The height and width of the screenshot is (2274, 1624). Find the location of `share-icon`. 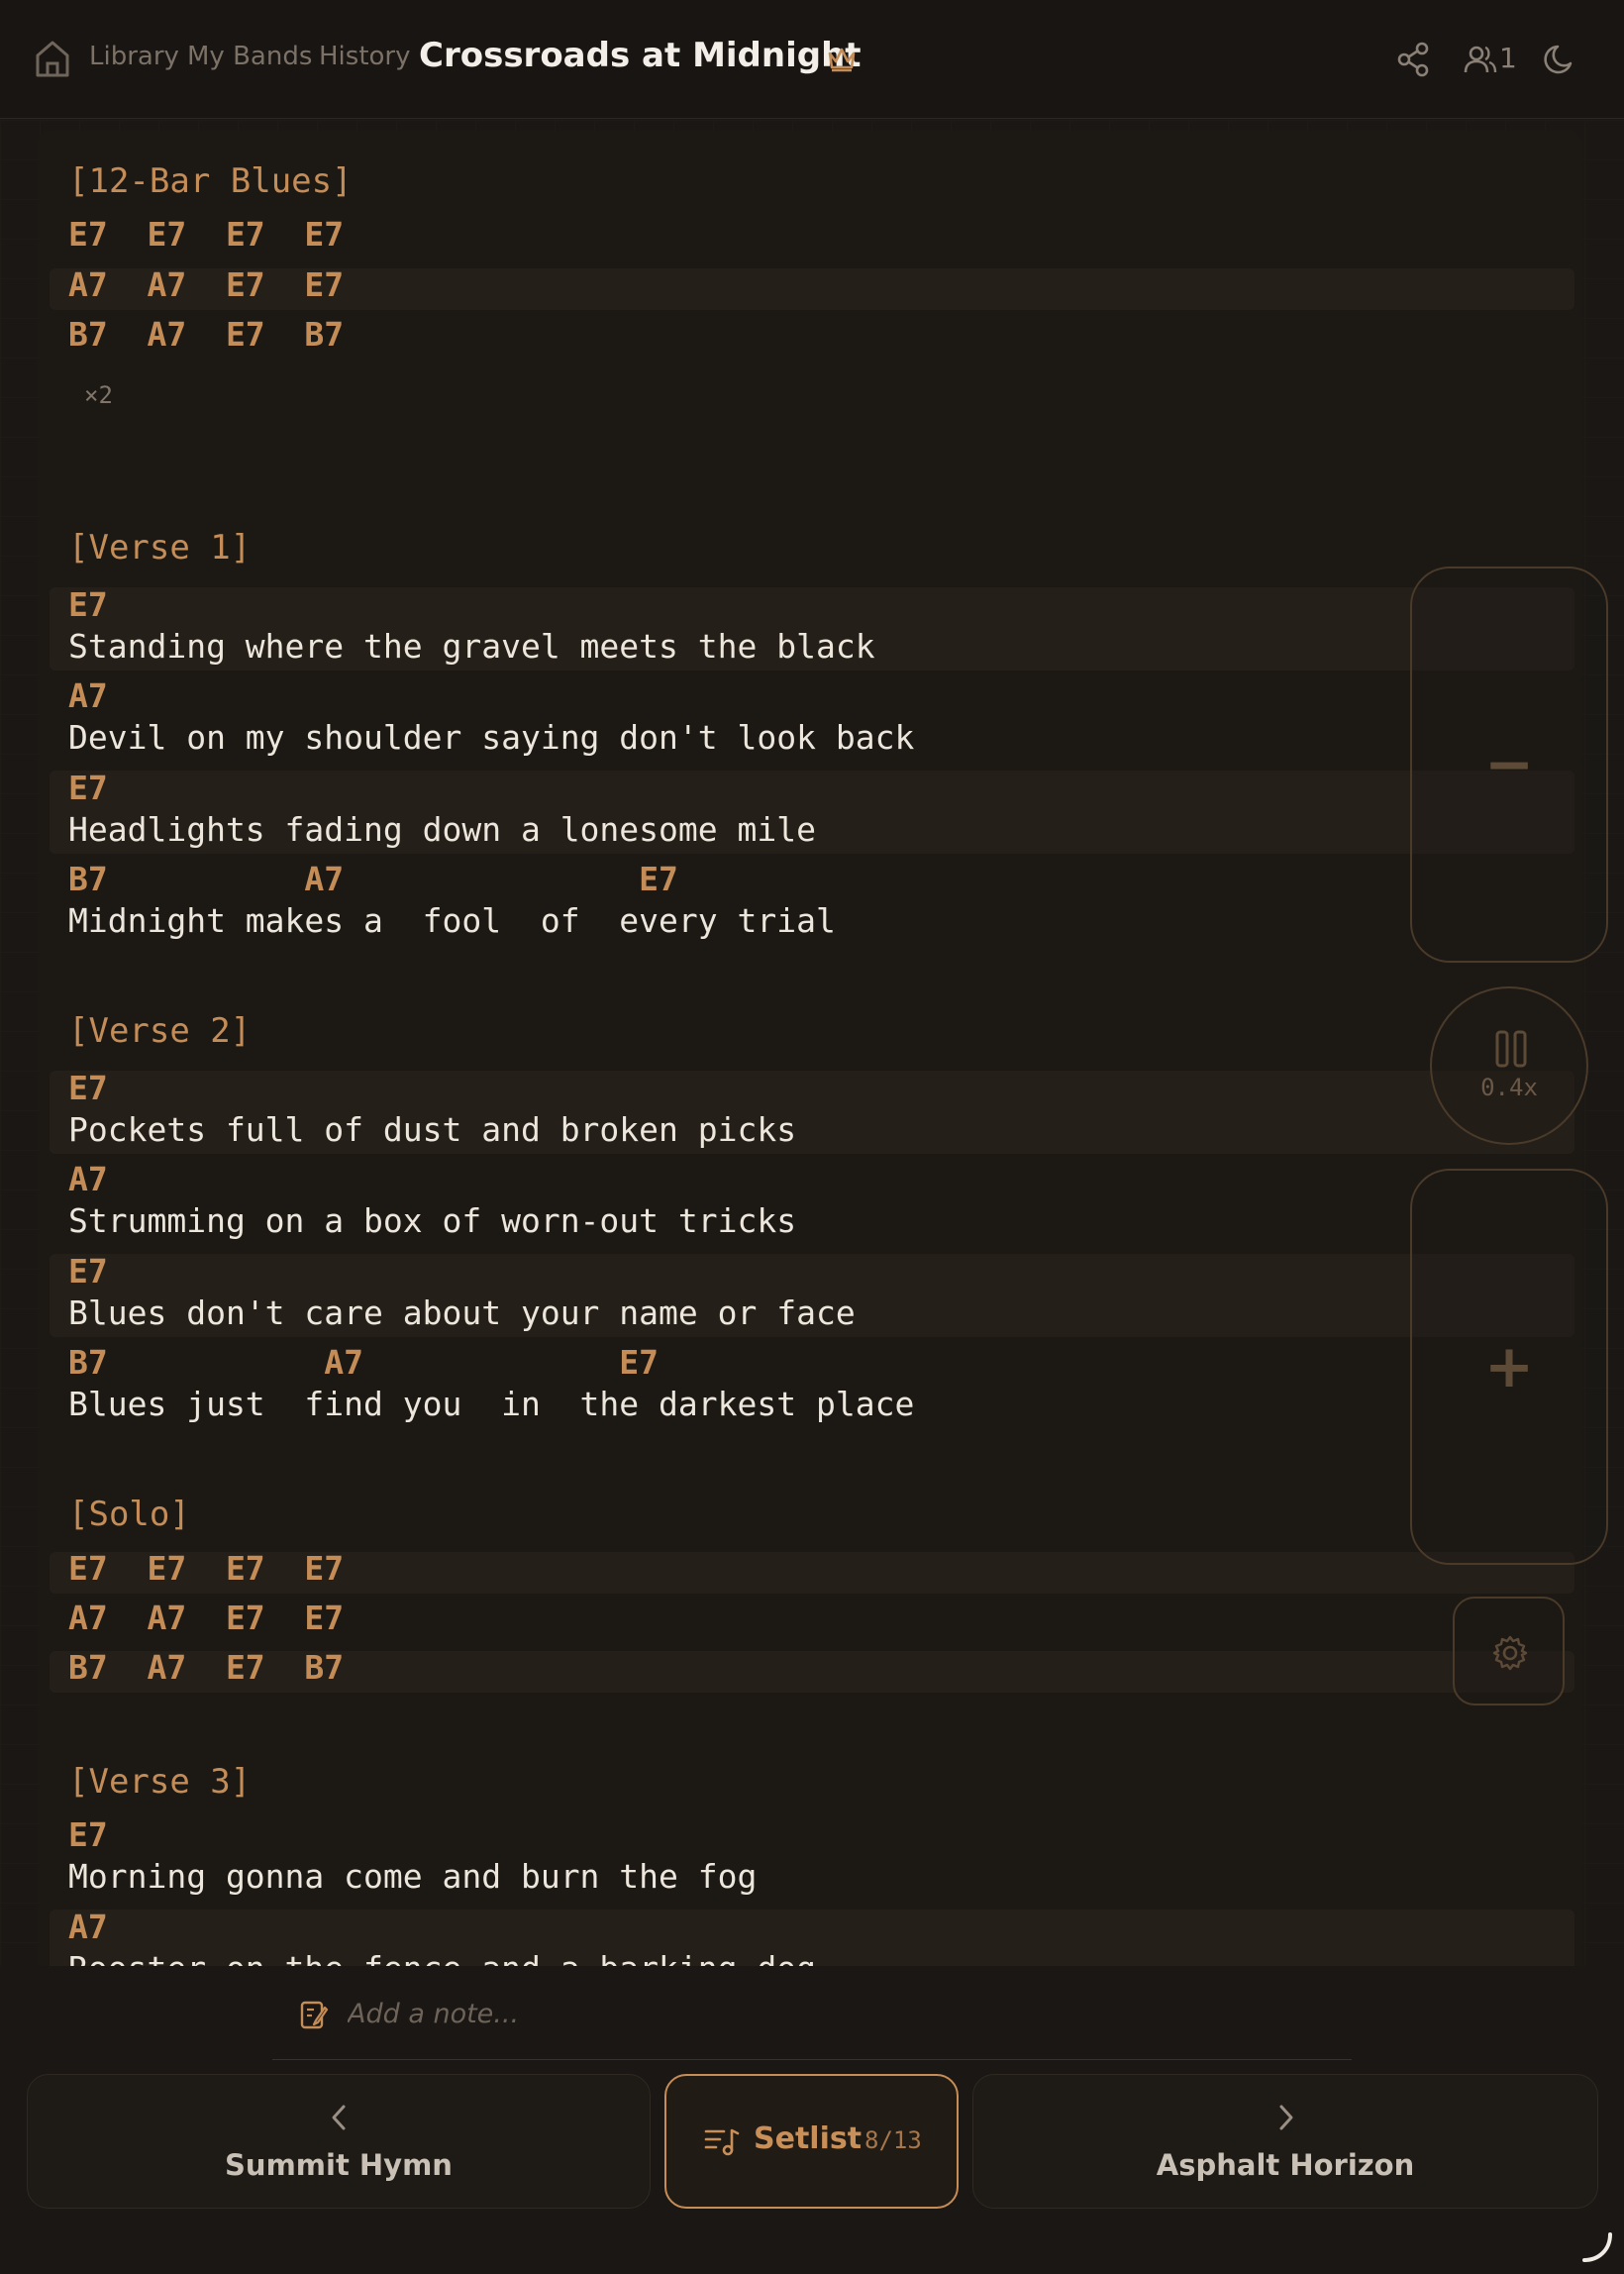

share-icon is located at coordinates (1413, 59).